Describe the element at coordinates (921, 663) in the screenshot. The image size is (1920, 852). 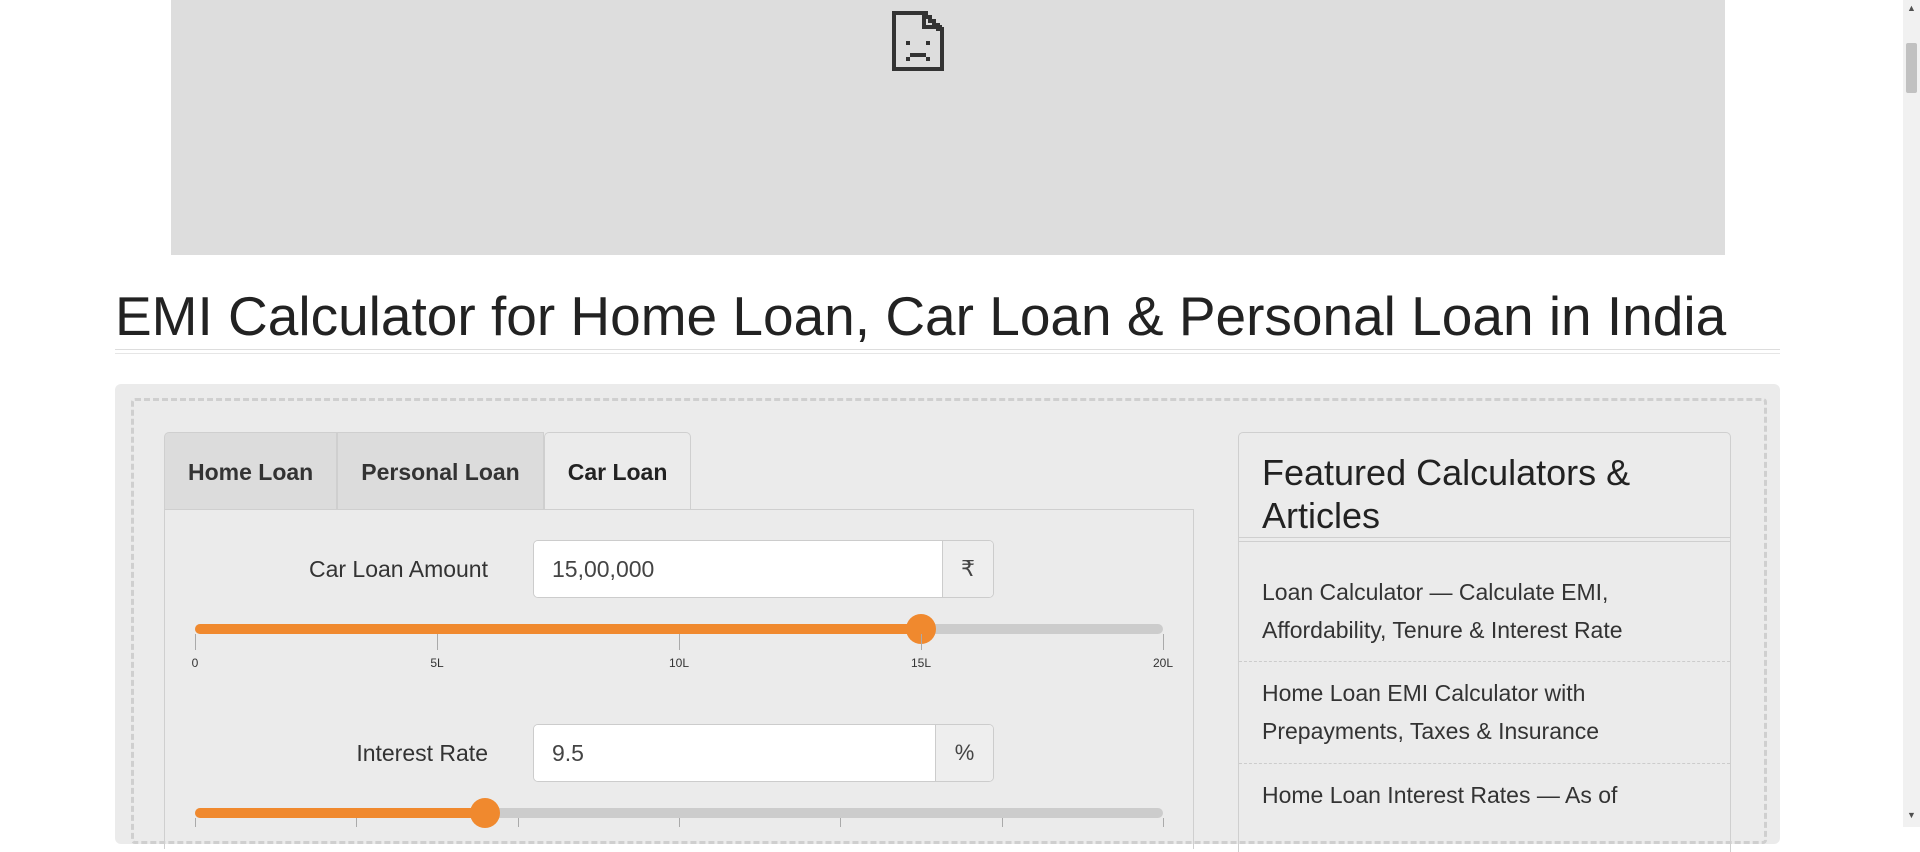
I see `slider-tick-label: 15L` at that location.